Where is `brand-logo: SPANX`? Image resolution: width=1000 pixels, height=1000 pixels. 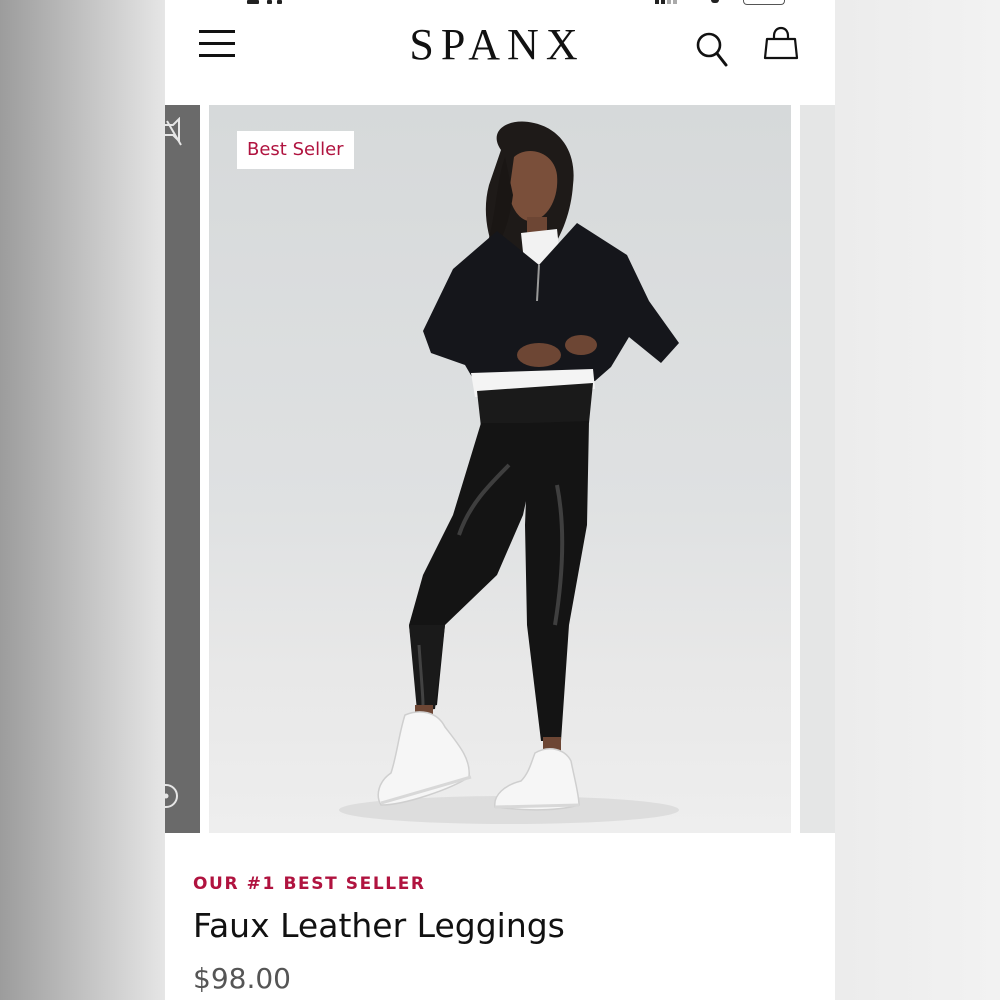 brand-logo: SPANX is located at coordinates (497, 45).